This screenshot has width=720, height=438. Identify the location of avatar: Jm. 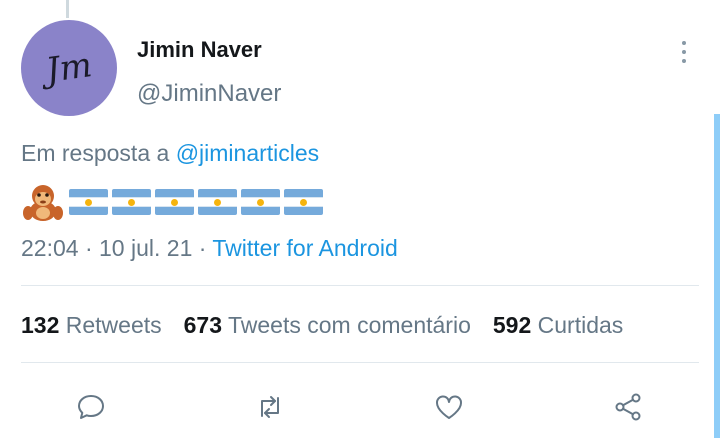
(69, 68).